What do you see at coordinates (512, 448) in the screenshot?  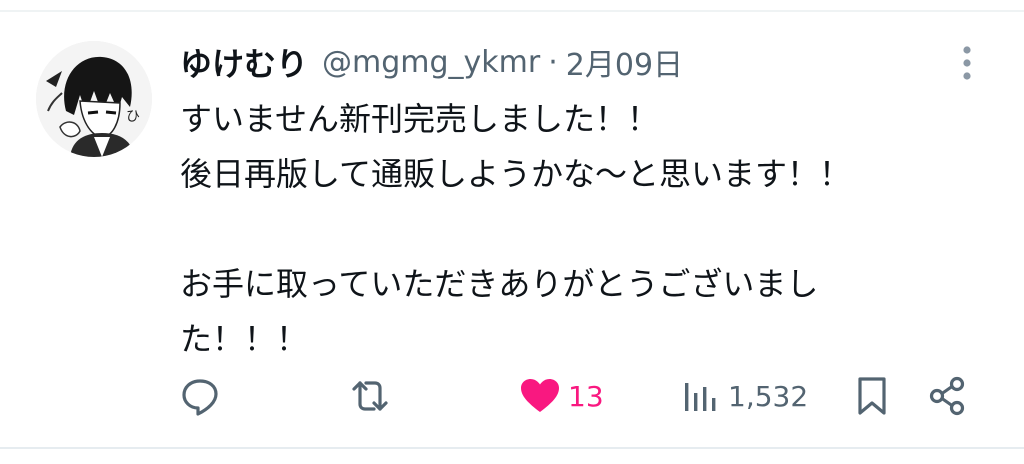 I see `bottom-divider` at bounding box center [512, 448].